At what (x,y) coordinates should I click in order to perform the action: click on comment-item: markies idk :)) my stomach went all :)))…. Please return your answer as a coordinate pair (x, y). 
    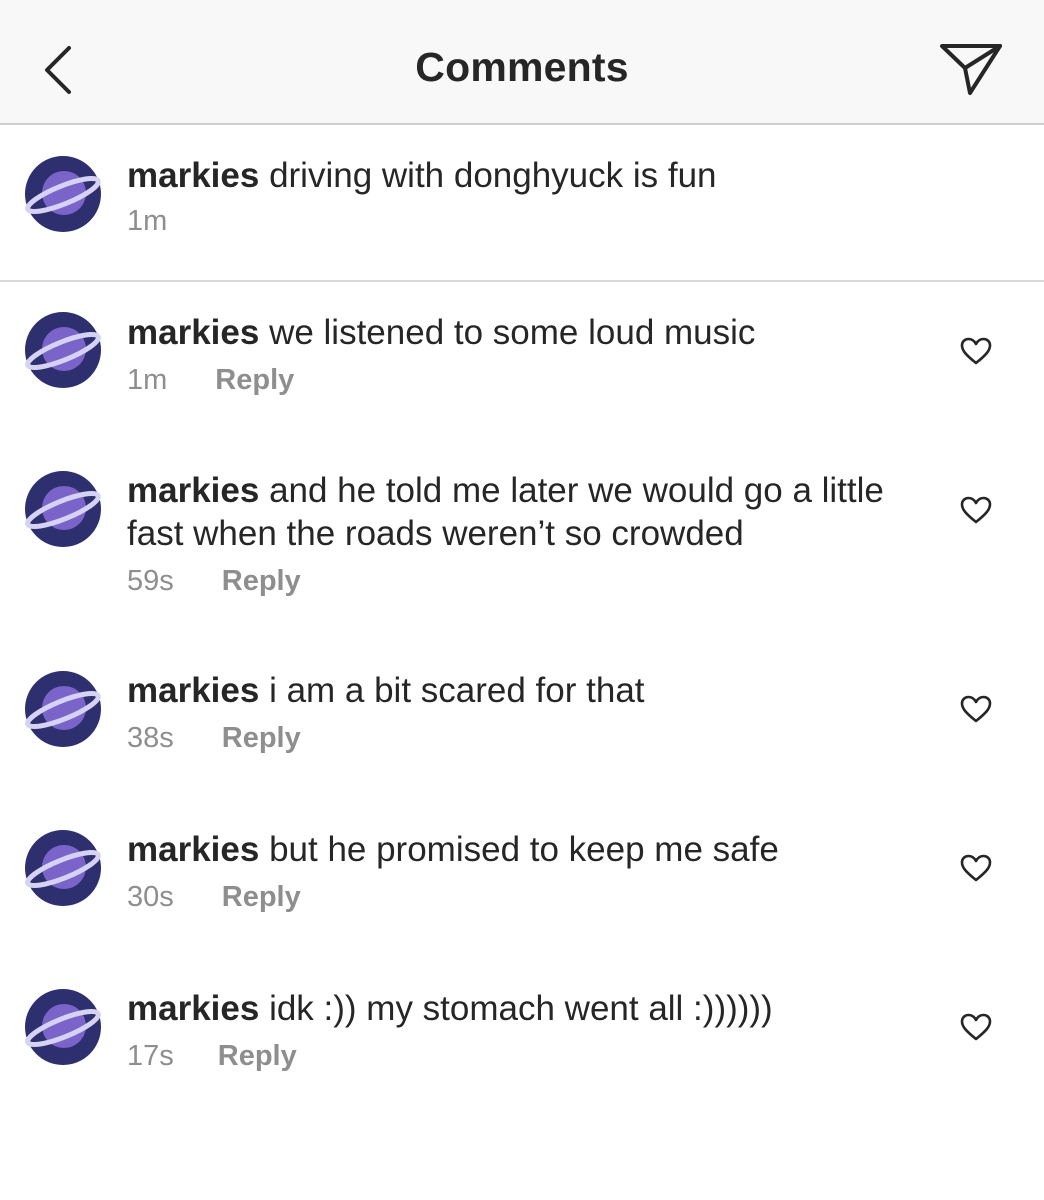
    Looking at the image, I should click on (522, 1037).